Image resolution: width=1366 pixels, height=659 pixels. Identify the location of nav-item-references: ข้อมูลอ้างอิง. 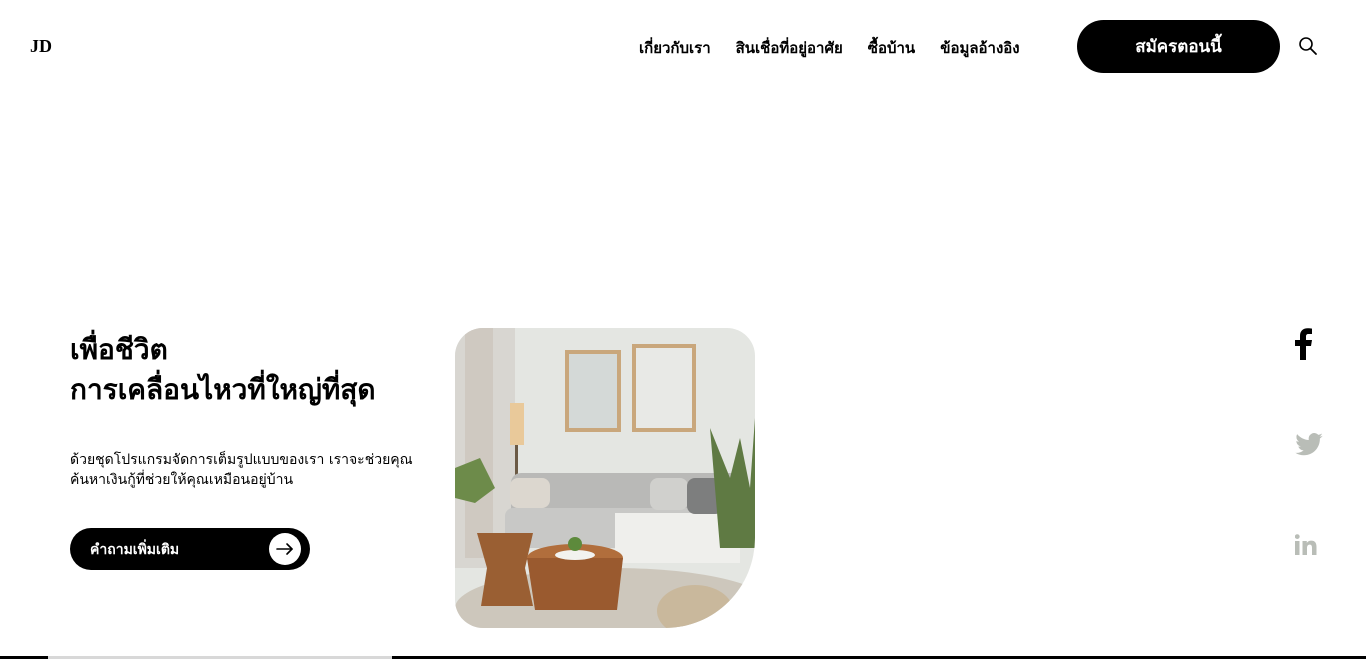
(979, 48).